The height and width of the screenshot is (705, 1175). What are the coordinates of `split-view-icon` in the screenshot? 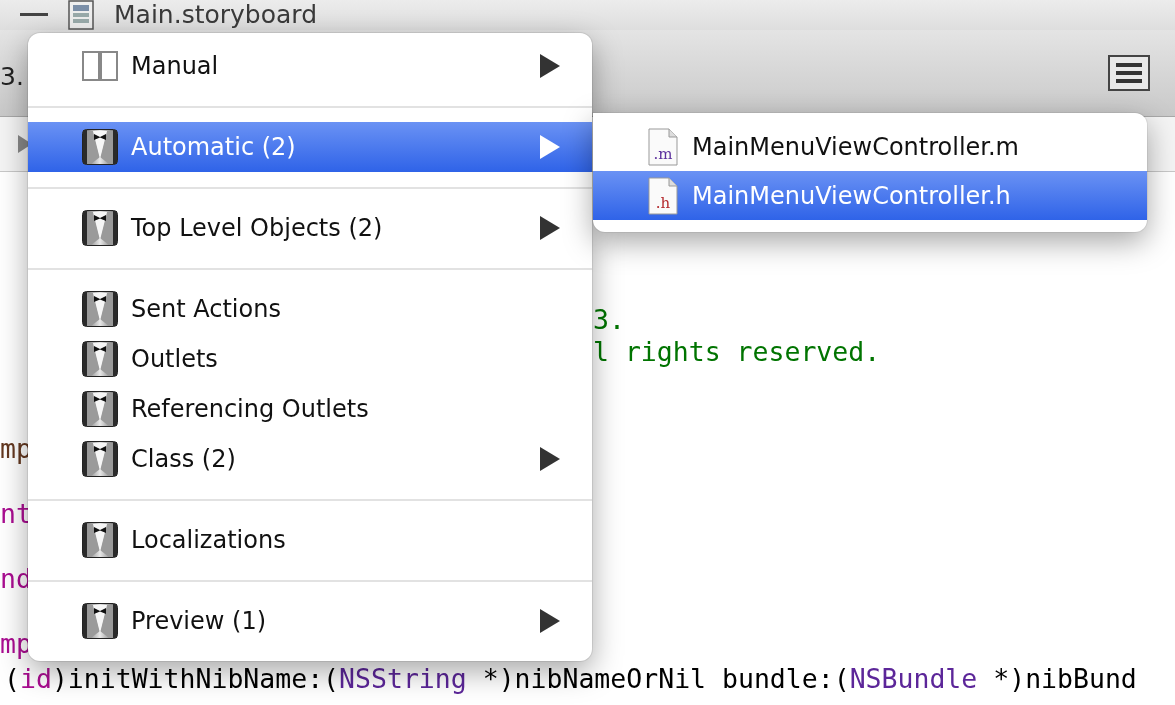 It's located at (100, 66).